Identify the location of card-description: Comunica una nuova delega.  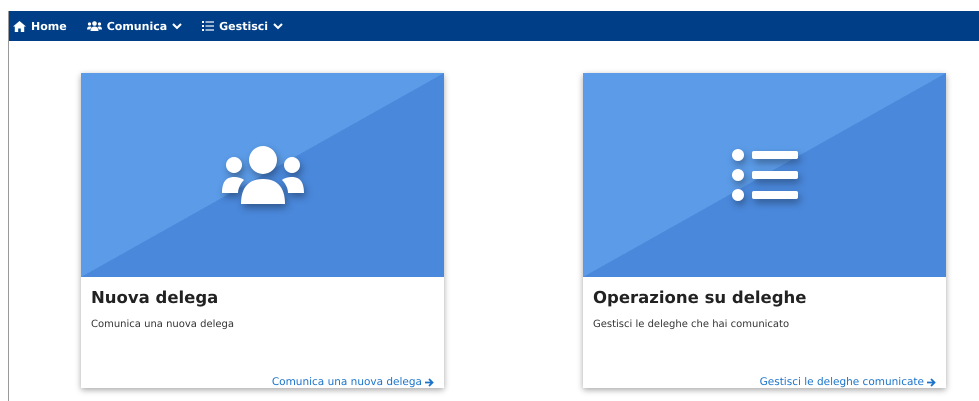
(163, 324).